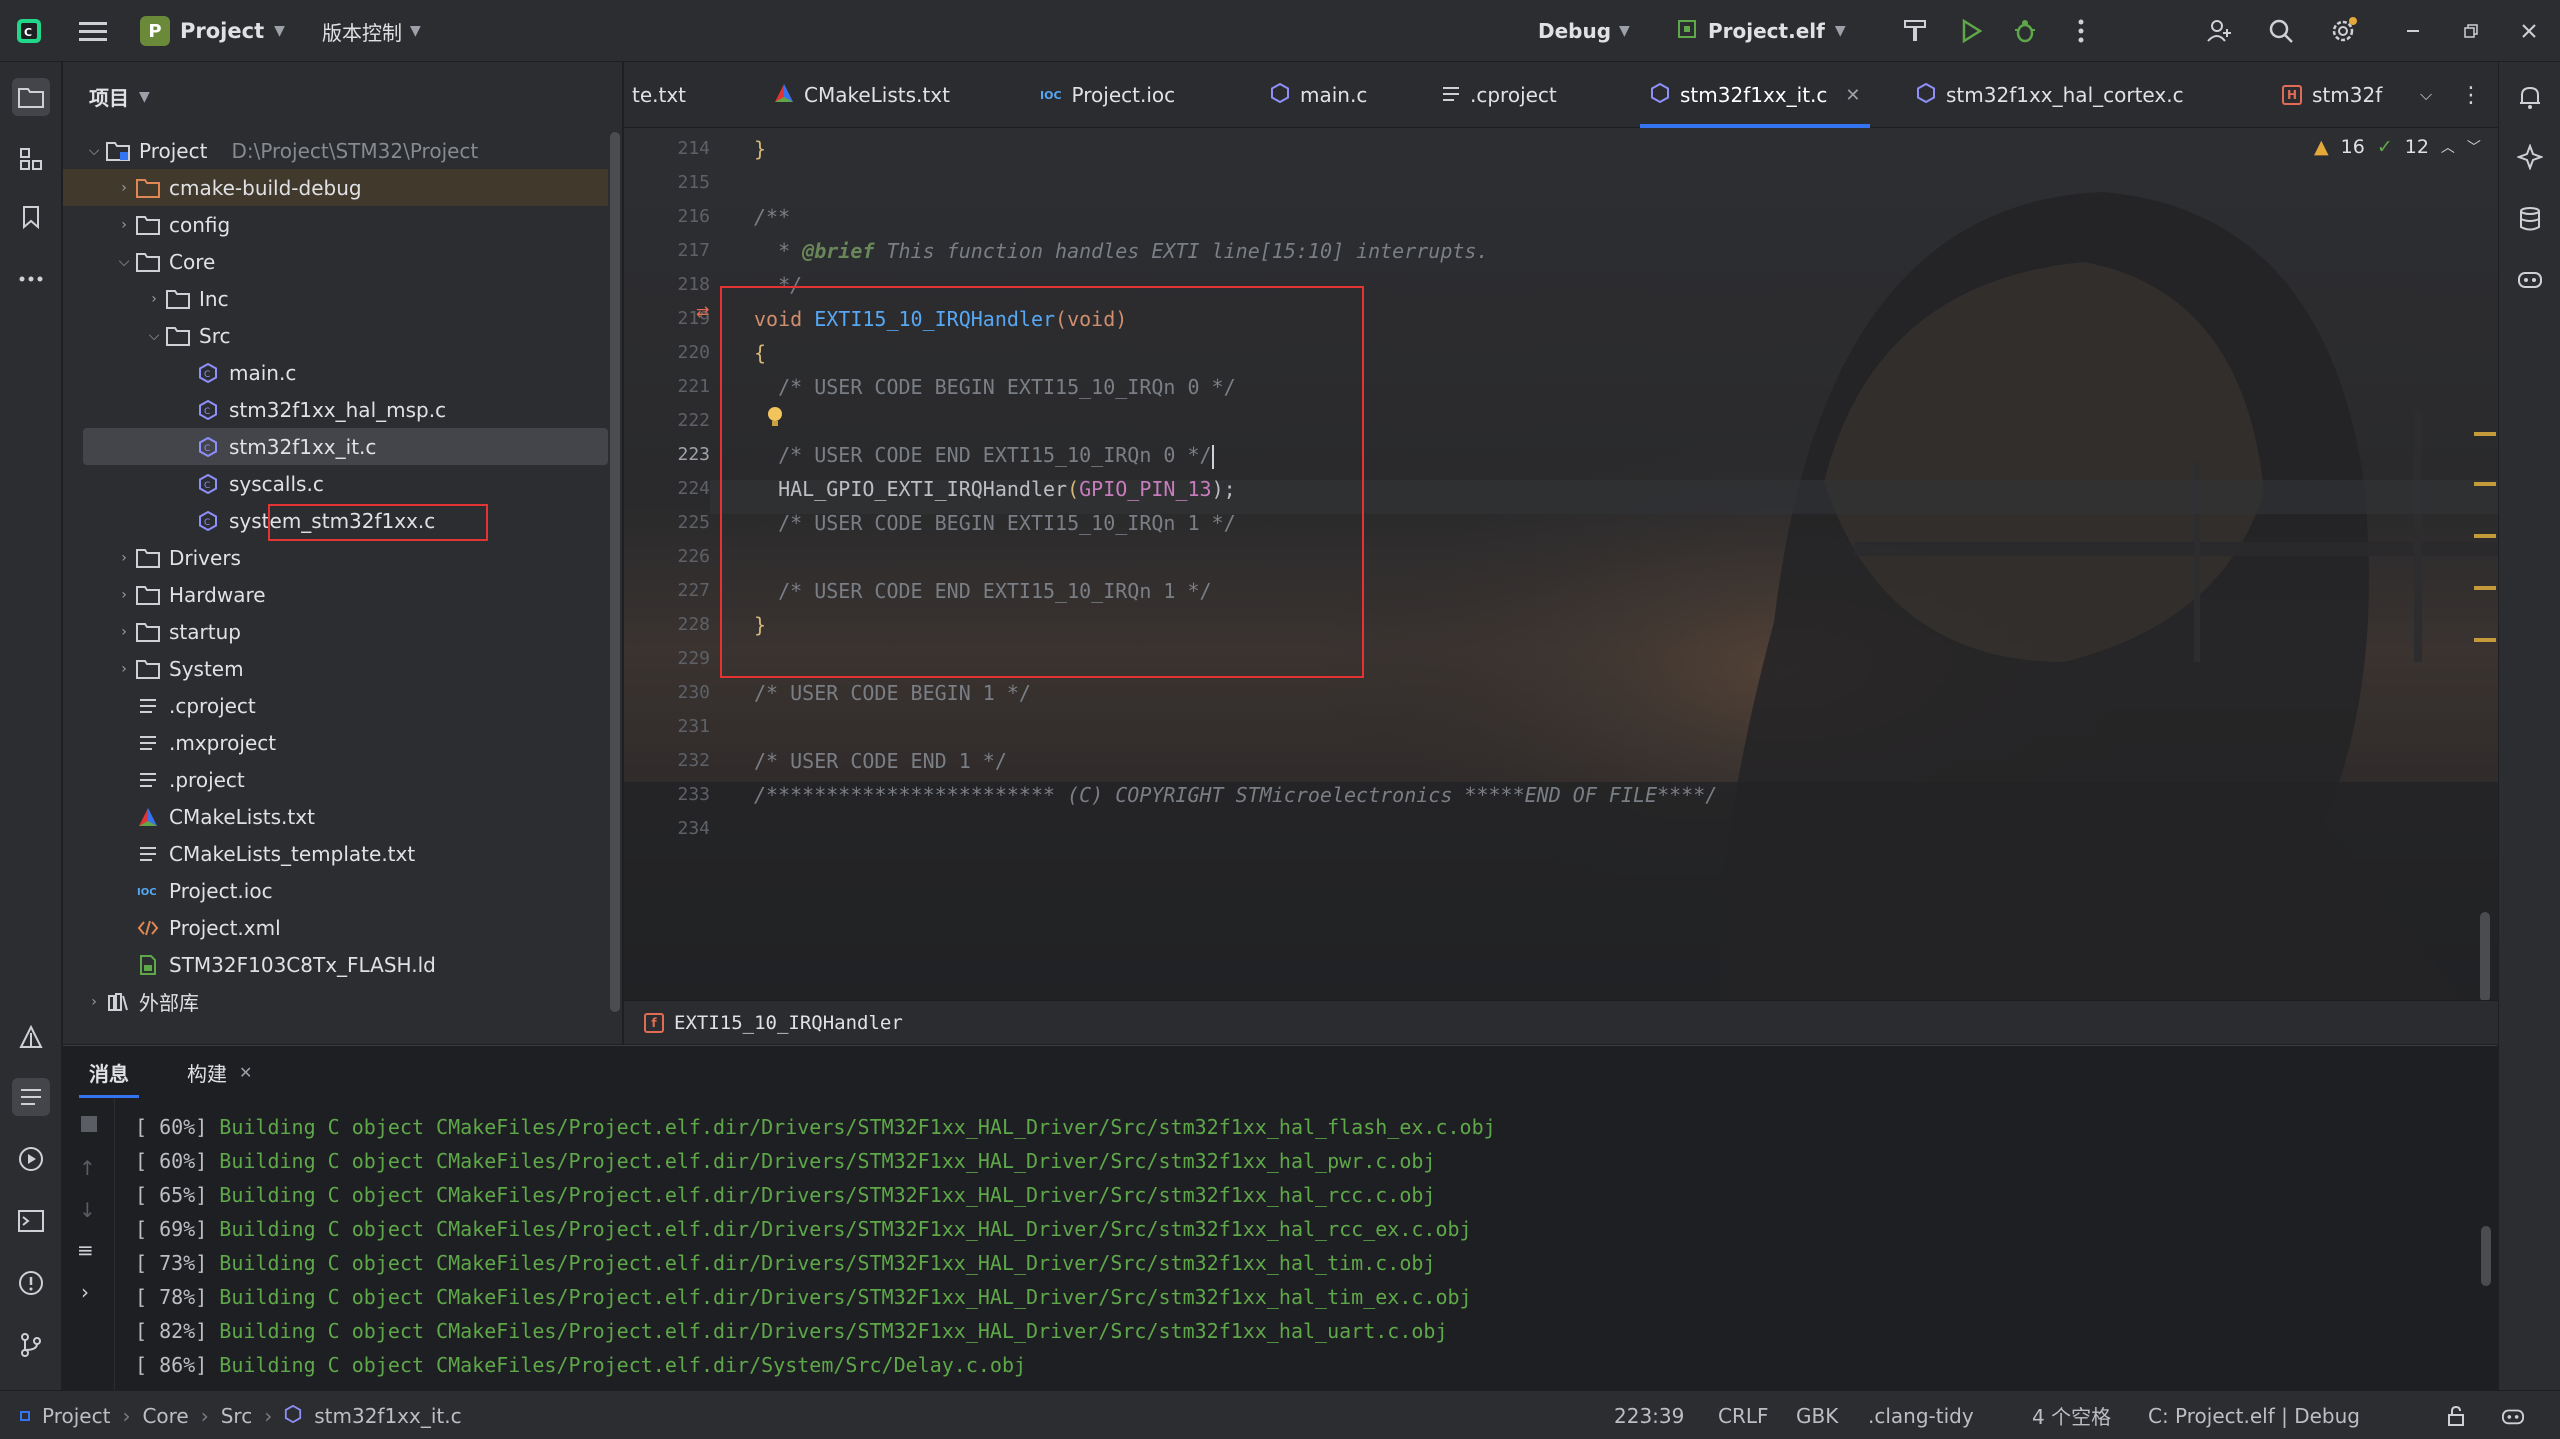 Image resolution: width=2560 pixels, height=1439 pixels. Describe the element at coordinates (702, 311) in the screenshot. I see `interrupt-gutter-arrow-icon: ⇄` at that location.